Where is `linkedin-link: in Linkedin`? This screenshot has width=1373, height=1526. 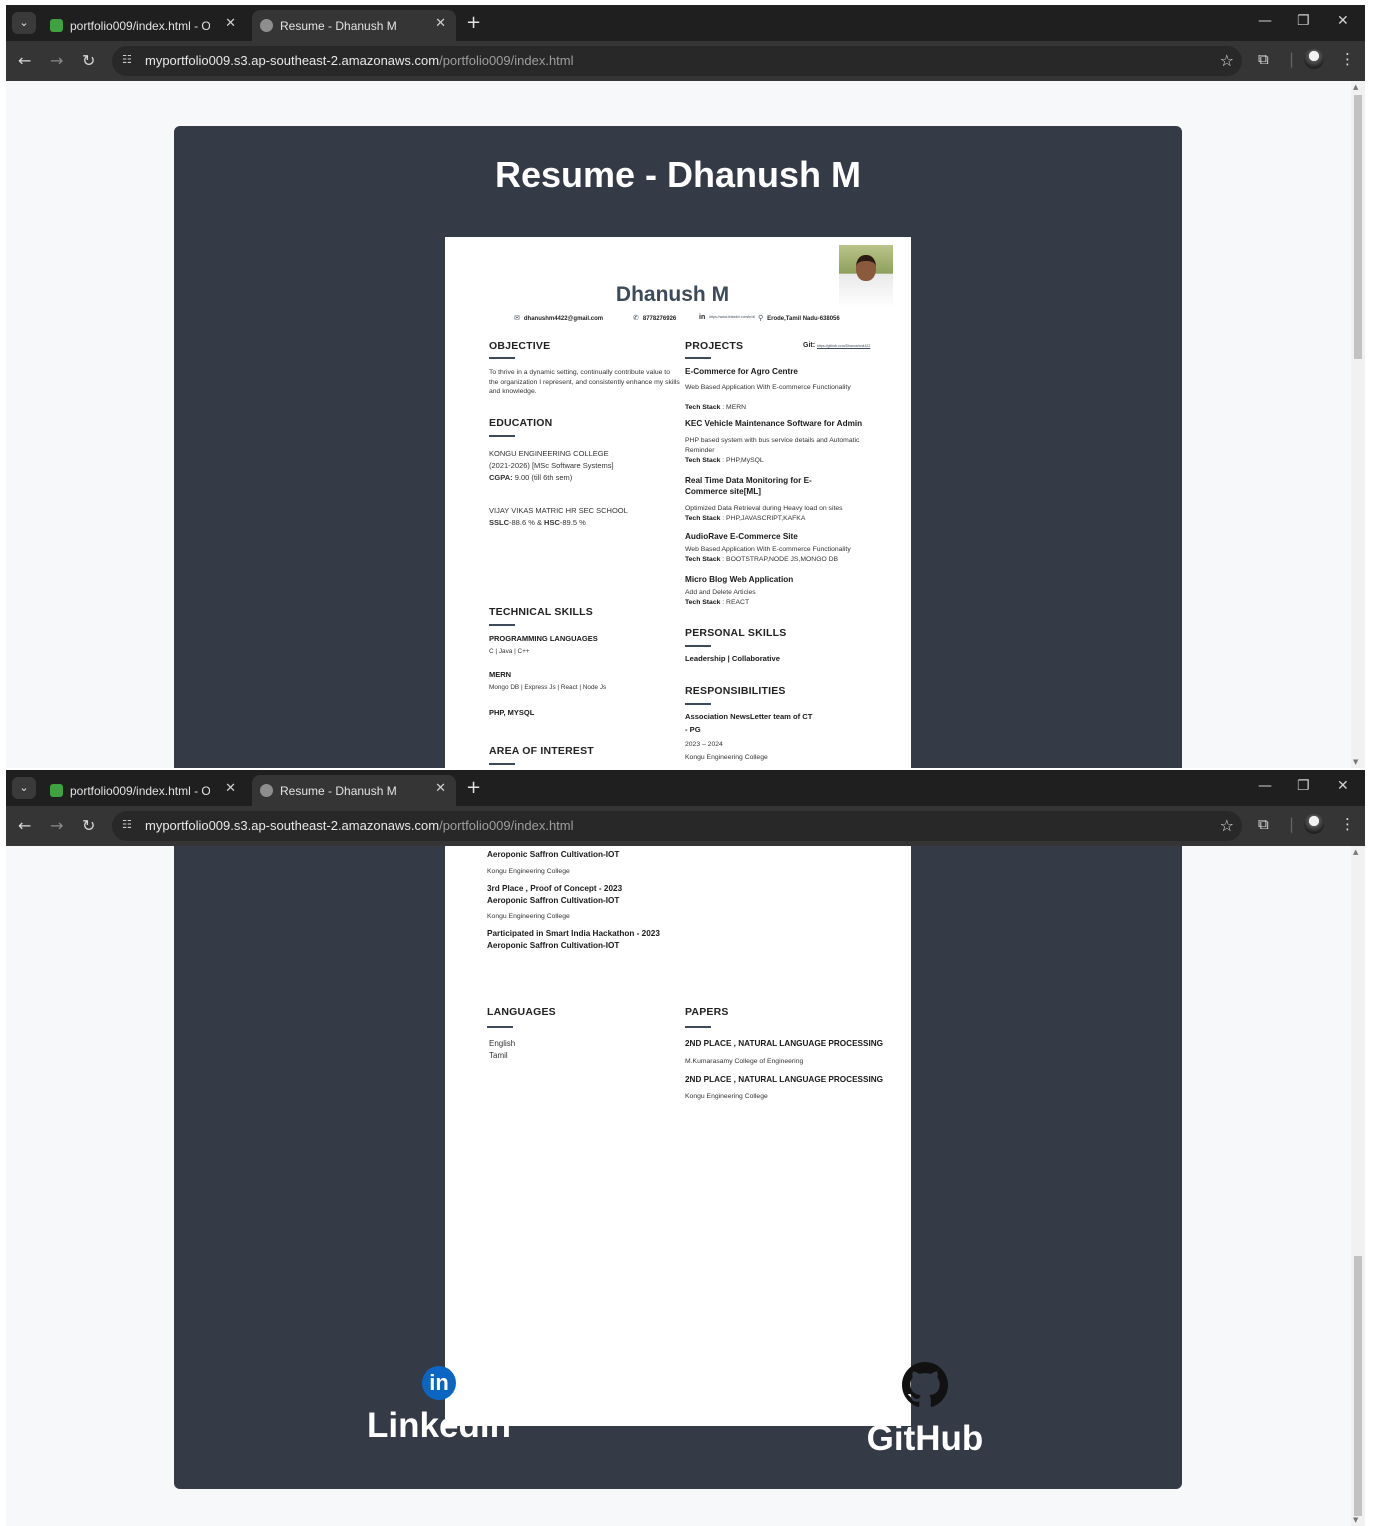
linkedin-link: in Linkedin is located at coordinates (439, 1406).